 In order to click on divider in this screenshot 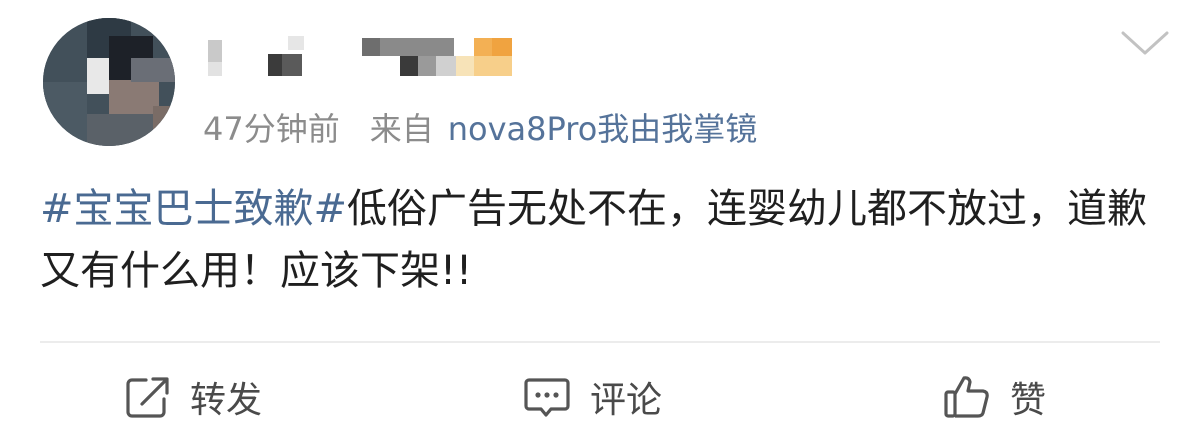, I will do `click(600, 342)`.